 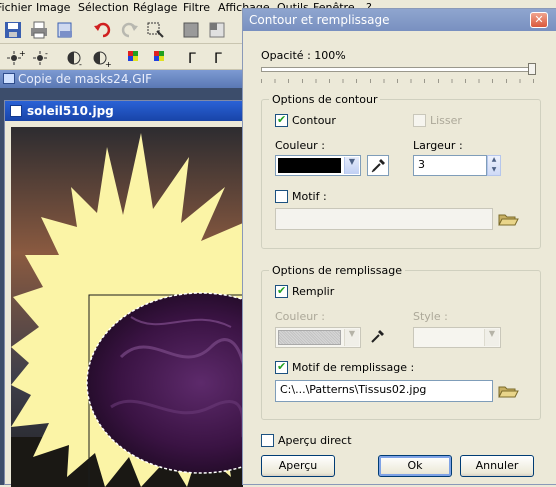 I want to click on fill-color-combo: ▼, so click(x=318, y=337).